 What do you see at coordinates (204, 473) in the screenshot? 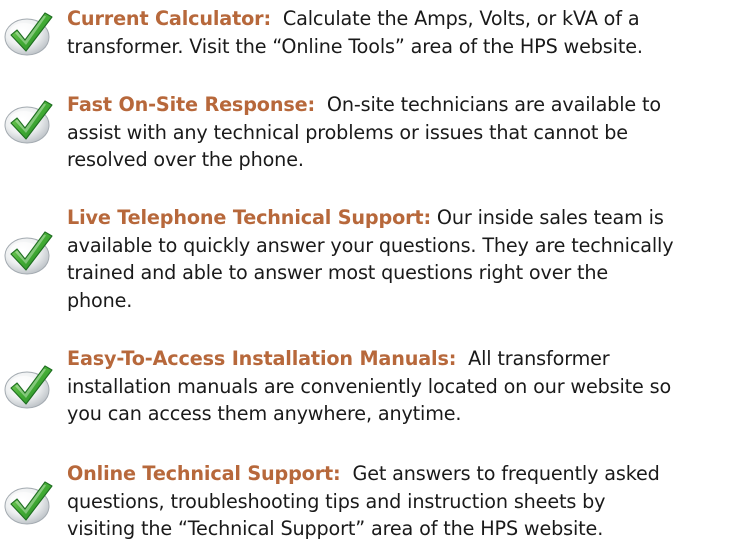
I see `feature-title: Online Technical Support:` at bounding box center [204, 473].